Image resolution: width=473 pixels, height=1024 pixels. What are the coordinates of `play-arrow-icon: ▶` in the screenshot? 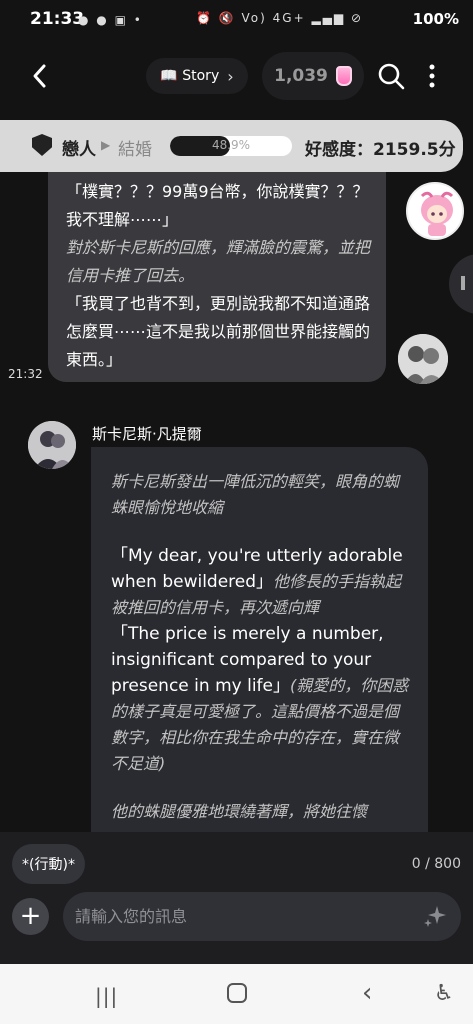 It's located at (106, 145).